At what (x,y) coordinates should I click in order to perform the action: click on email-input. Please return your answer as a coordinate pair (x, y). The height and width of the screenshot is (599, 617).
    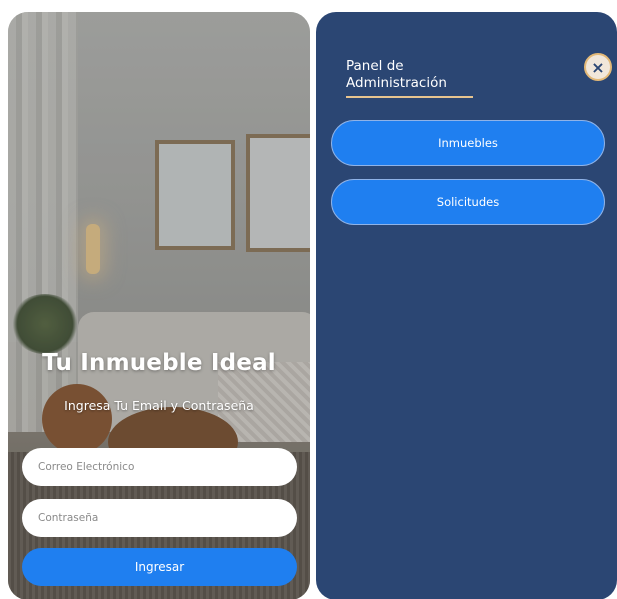
    Looking at the image, I should click on (159, 467).